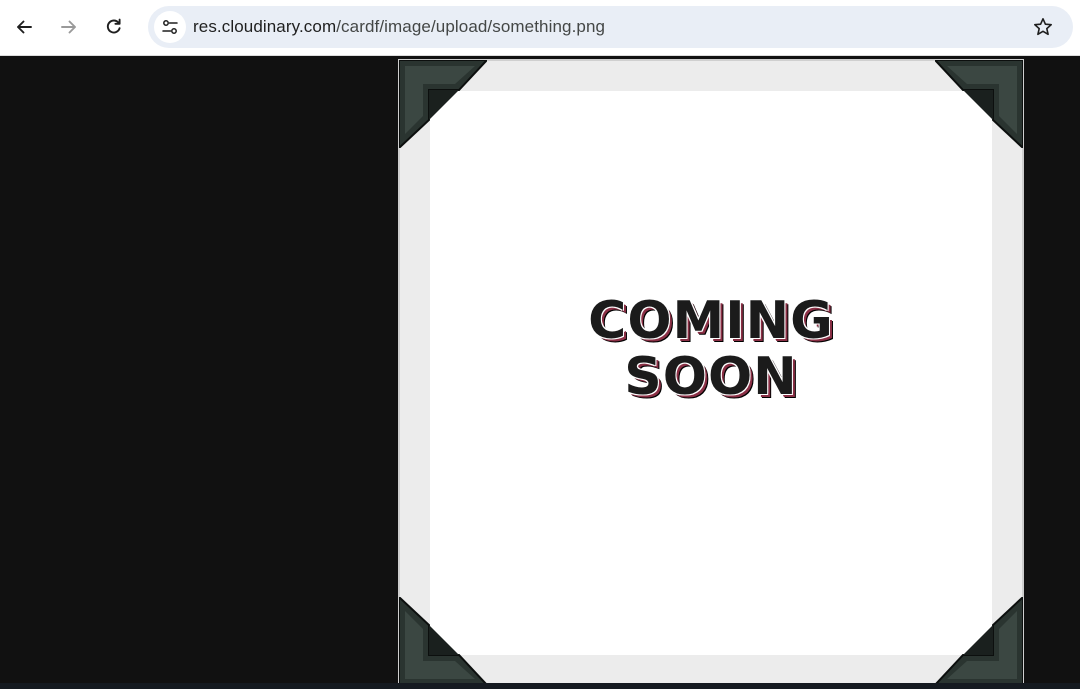  I want to click on tune-icon, so click(170, 27).